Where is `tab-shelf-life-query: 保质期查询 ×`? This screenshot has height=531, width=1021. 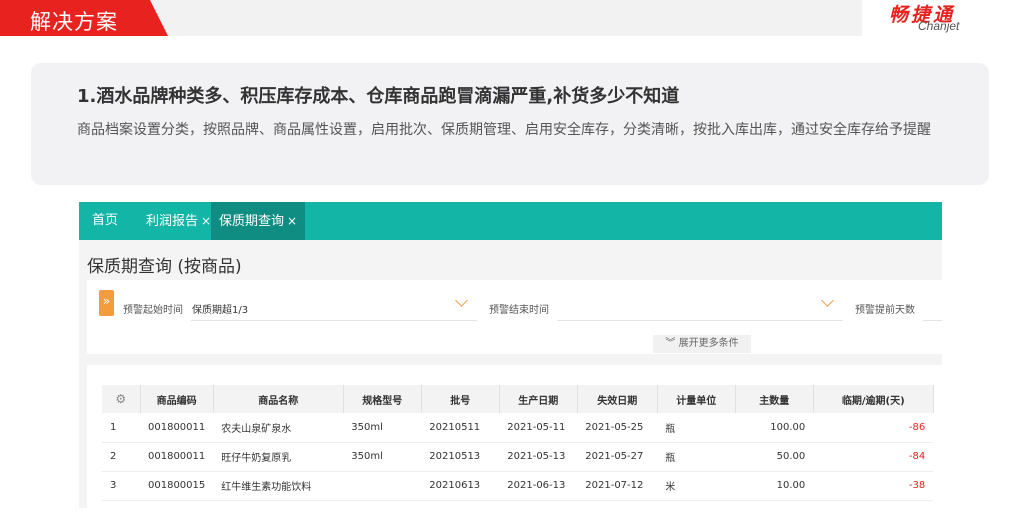 tab-shelf-life-query: 保质期查询 × is located at coordinates (258, 221).